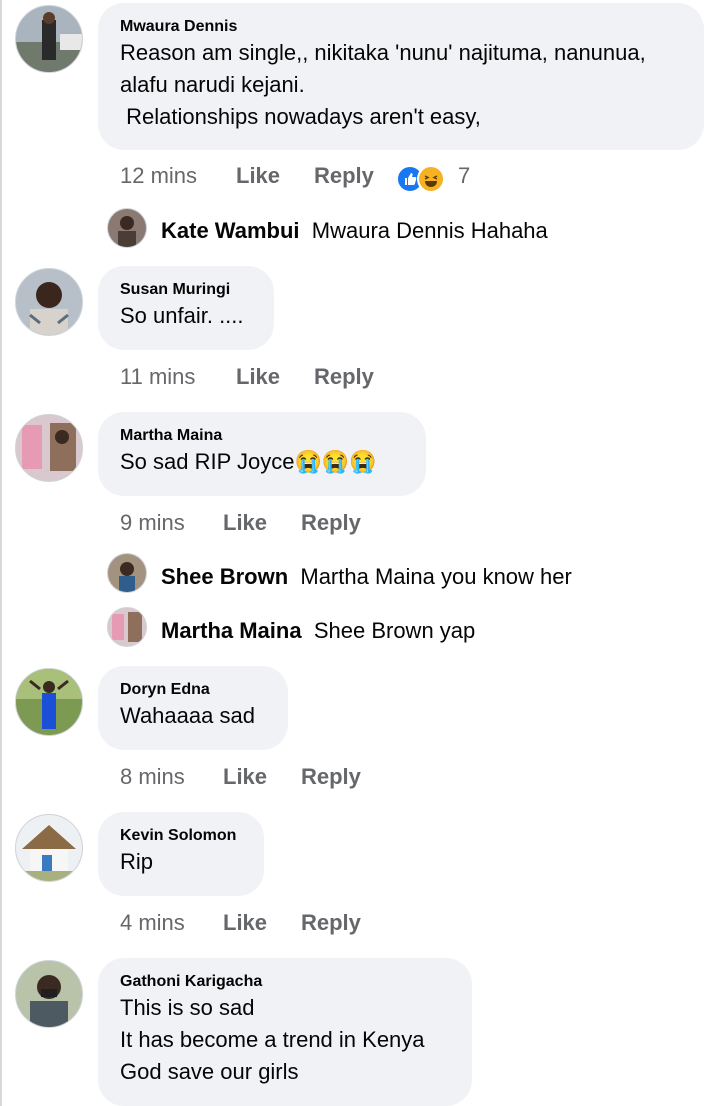  What do you see at coordinates (187, 1007) in the screenshot?
I see `comment-text: This is so sad` at bounding box center [187, 1007].